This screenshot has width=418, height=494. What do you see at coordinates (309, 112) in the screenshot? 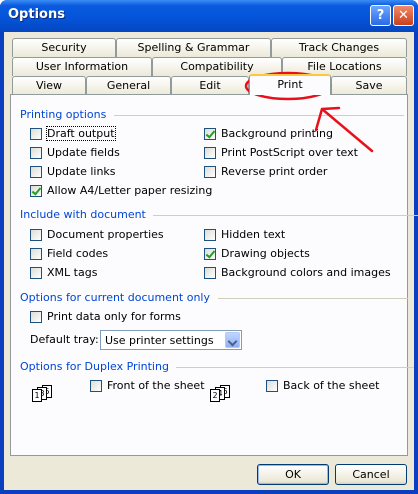
I see `red-annotation` at bounding box center [309, 112].